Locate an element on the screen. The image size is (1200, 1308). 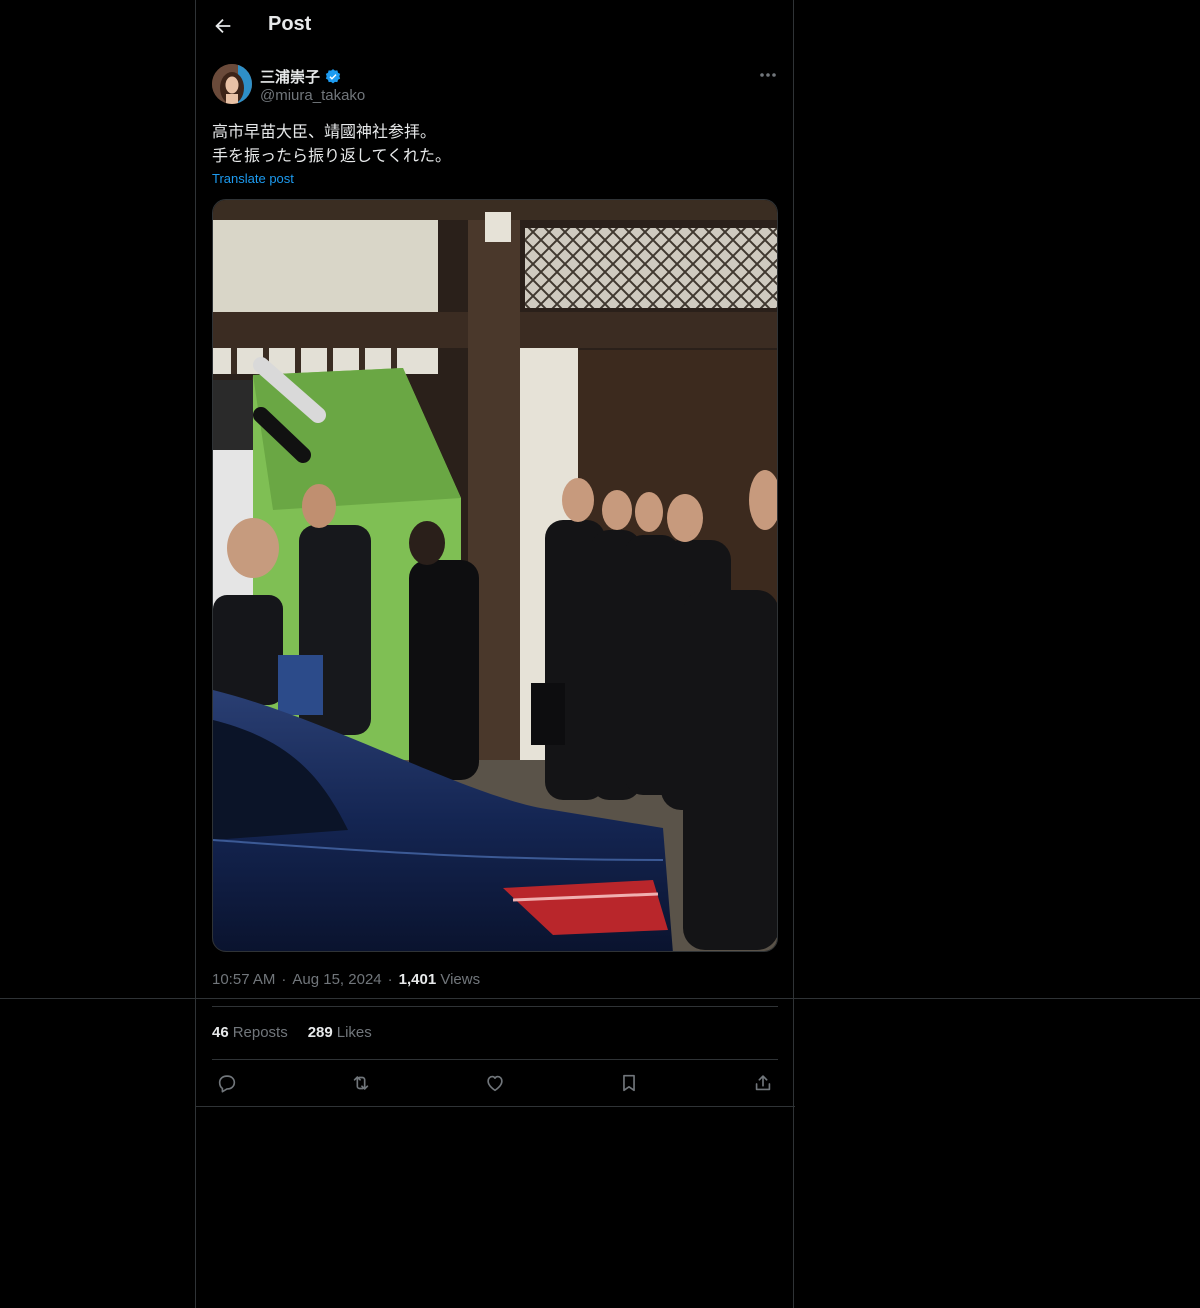
reposts-stat: 46 Reposts is located at coordinates (250, 1032).